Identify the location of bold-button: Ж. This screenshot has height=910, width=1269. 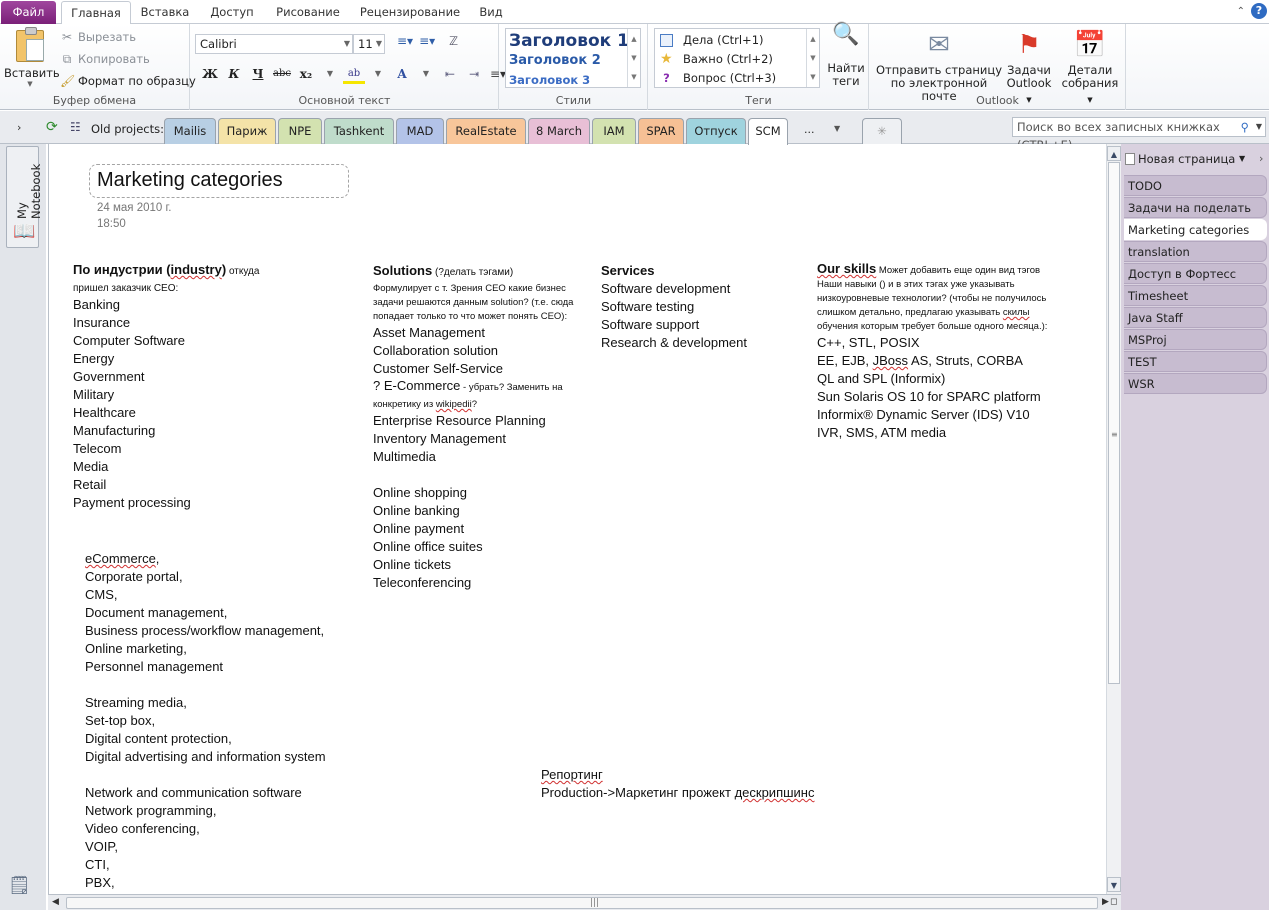
(210, 74).